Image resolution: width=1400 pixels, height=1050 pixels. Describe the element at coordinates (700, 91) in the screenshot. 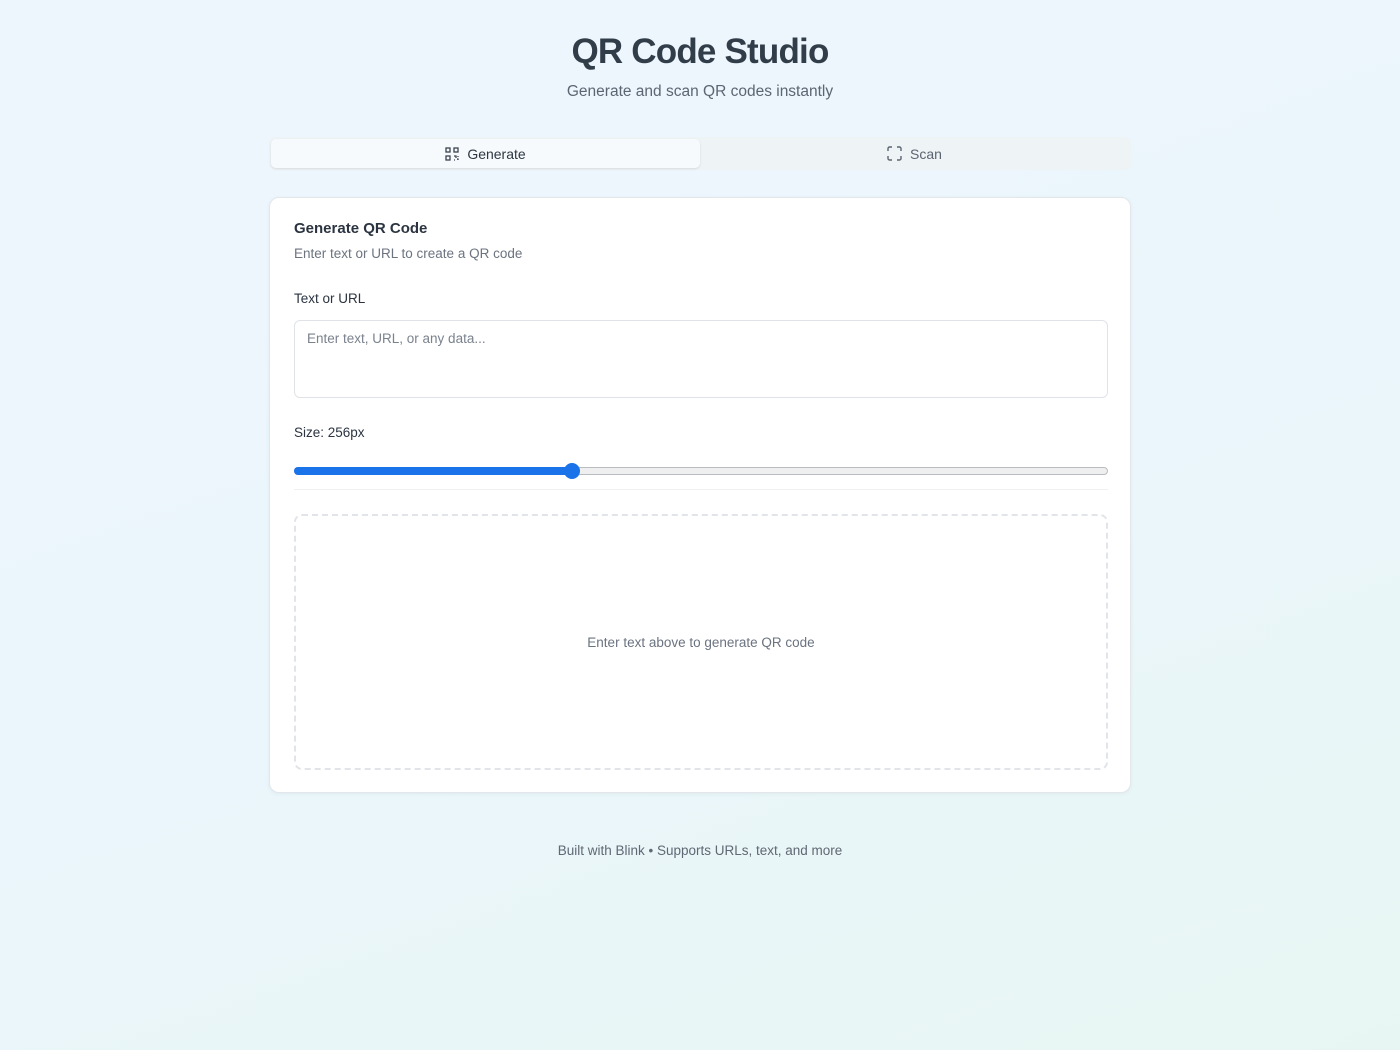

I see `page-subtitle: Generate and scan QR codes instantly` at that location.